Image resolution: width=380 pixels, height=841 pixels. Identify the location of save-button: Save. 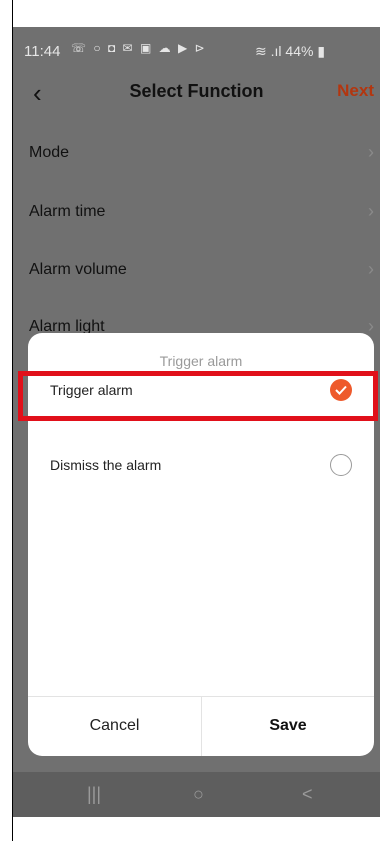
(288, 726).